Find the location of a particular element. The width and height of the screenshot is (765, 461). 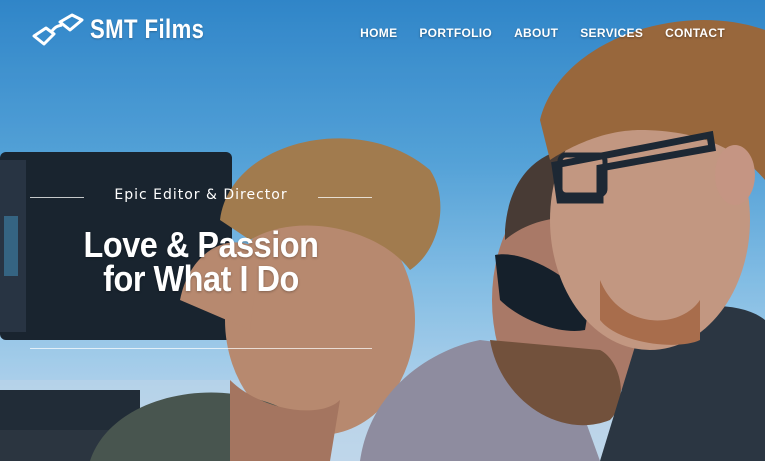

headline-line-1: Love & Passion is located at coordinates (201, 244).